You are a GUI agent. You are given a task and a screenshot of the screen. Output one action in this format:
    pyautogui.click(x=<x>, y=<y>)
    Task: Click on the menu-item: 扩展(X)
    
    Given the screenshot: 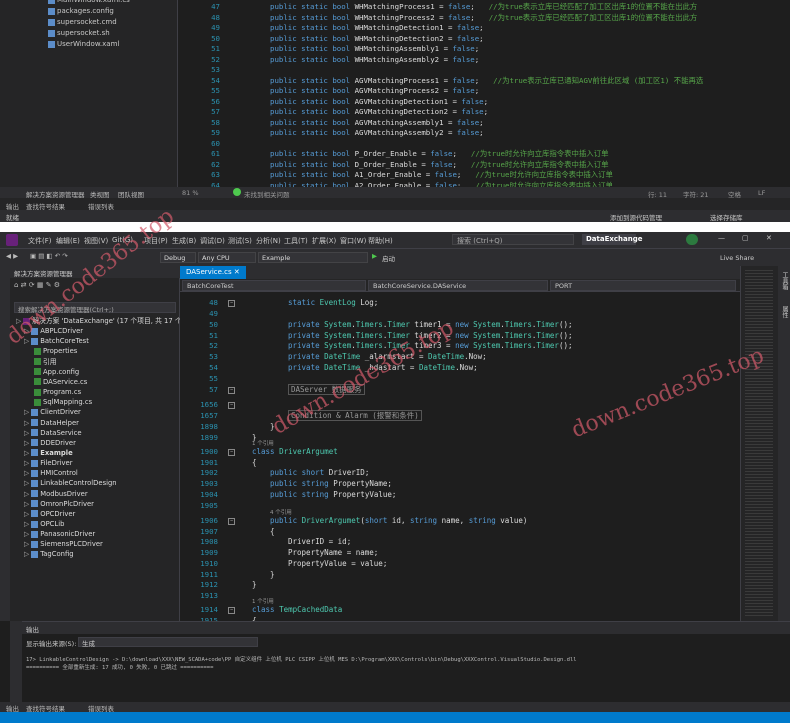 What is the action you would take?
    pyautogui.click(x=324, y=241)
    